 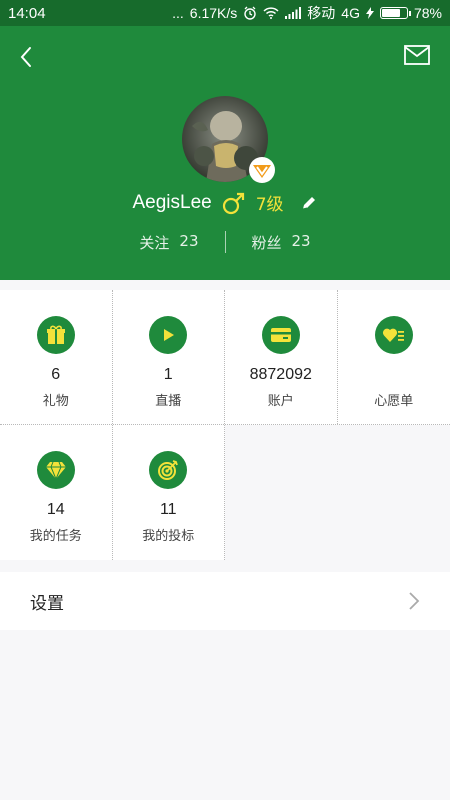 I want to click on play-icon, so click(x=168, y=335).